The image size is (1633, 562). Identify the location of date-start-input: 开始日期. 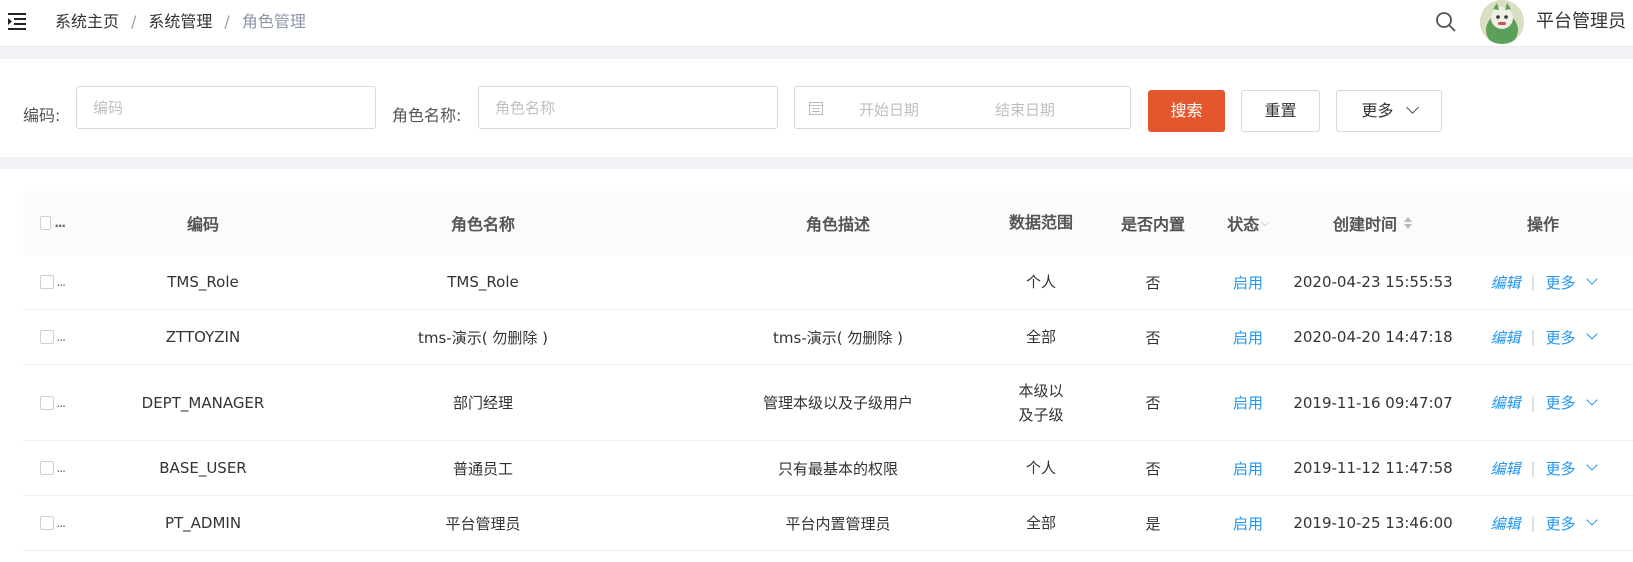
(889, 109).